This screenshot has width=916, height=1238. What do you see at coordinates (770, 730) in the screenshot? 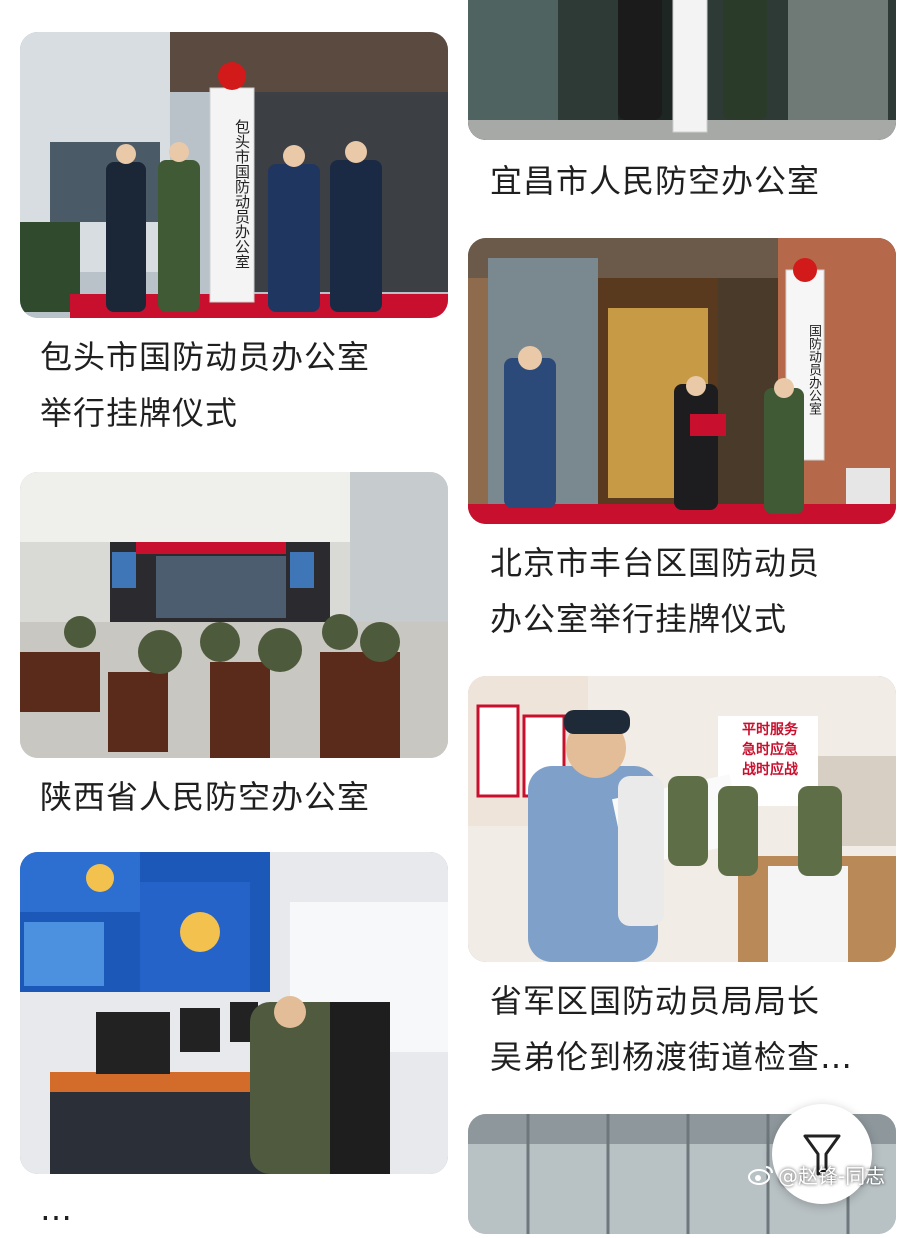
I see `wall-slogan-line-1: 平时服务` at bounding box center [770, 730].